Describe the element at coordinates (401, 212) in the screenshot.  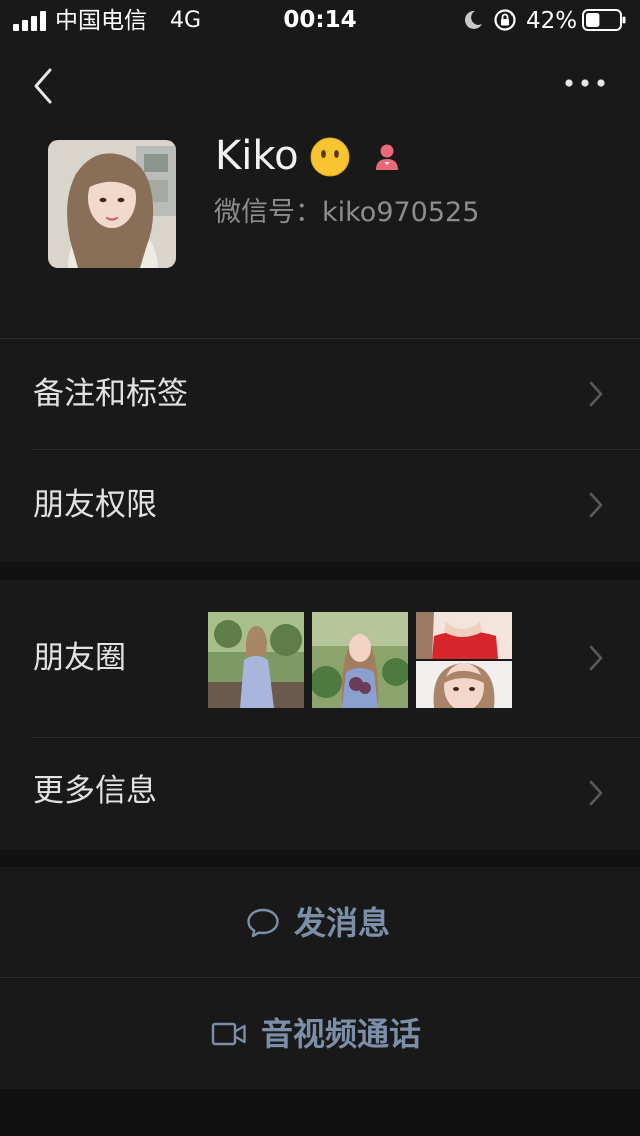
I see `wechat-id-value: kiko970525` at that location.